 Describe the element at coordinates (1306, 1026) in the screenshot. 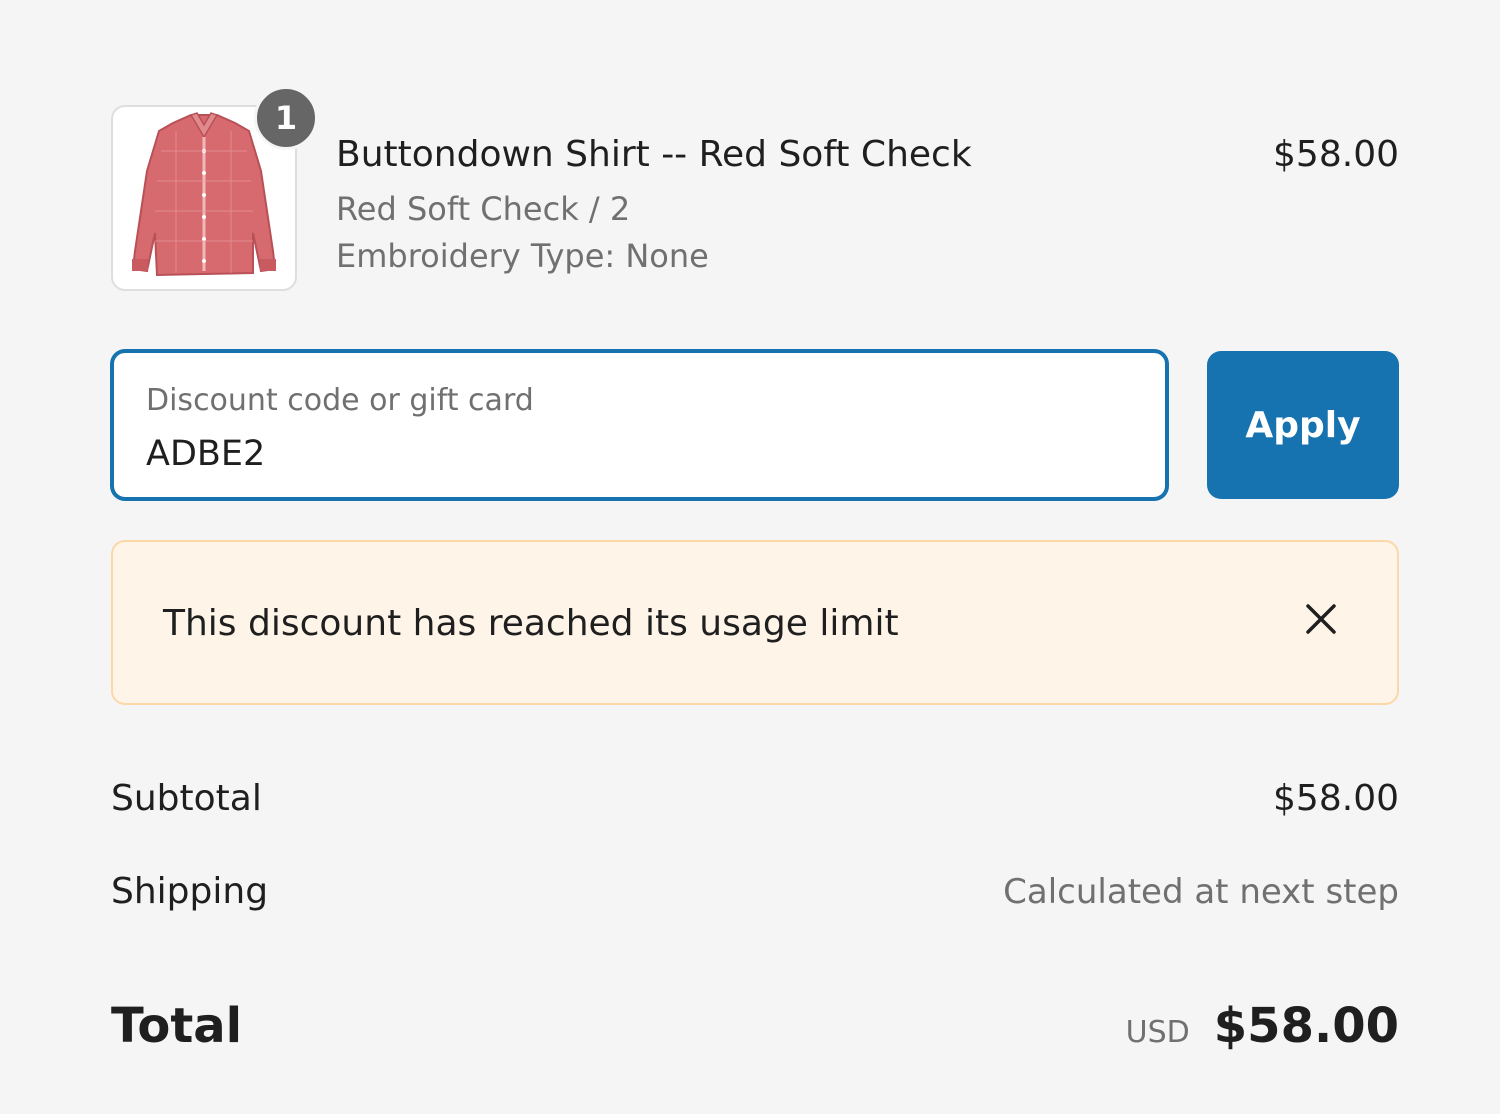

I see `total-value: $58.00` at that location.